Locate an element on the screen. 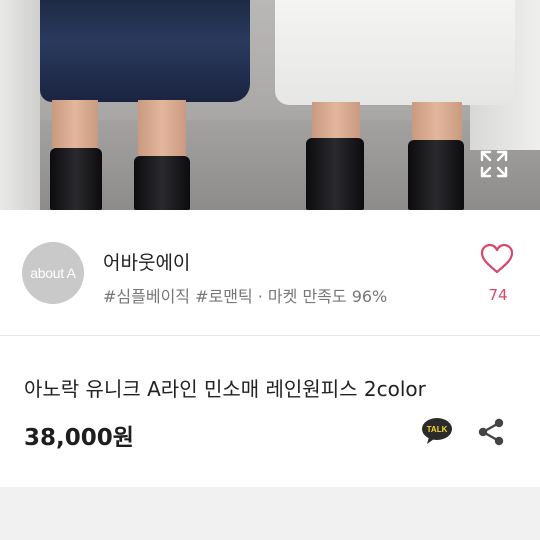  like-count: 74 is located at coordinates (498, 295).